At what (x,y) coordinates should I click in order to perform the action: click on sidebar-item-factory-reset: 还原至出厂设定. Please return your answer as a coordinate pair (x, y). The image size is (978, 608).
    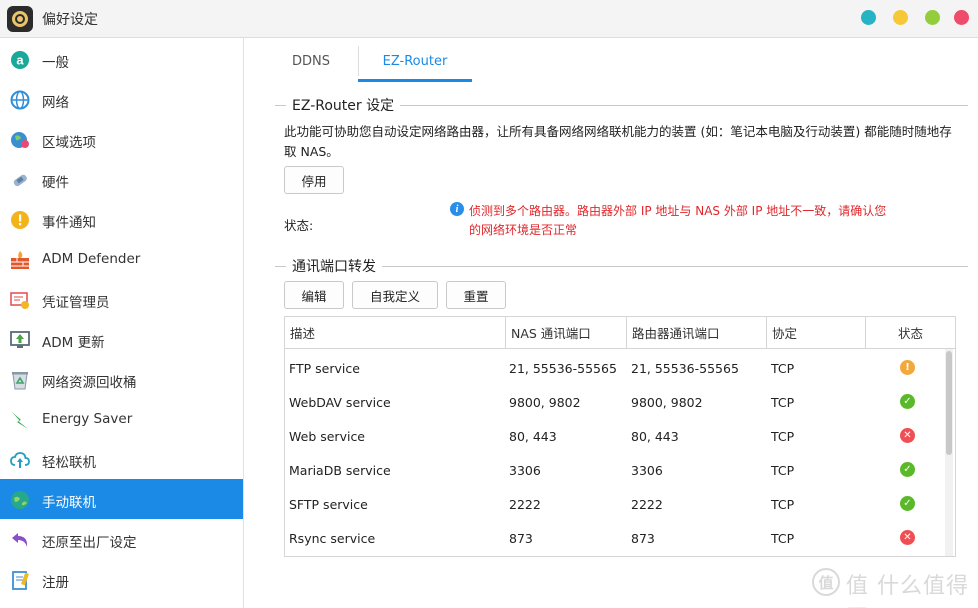
    Looking at the image, I should click on (121, 539).